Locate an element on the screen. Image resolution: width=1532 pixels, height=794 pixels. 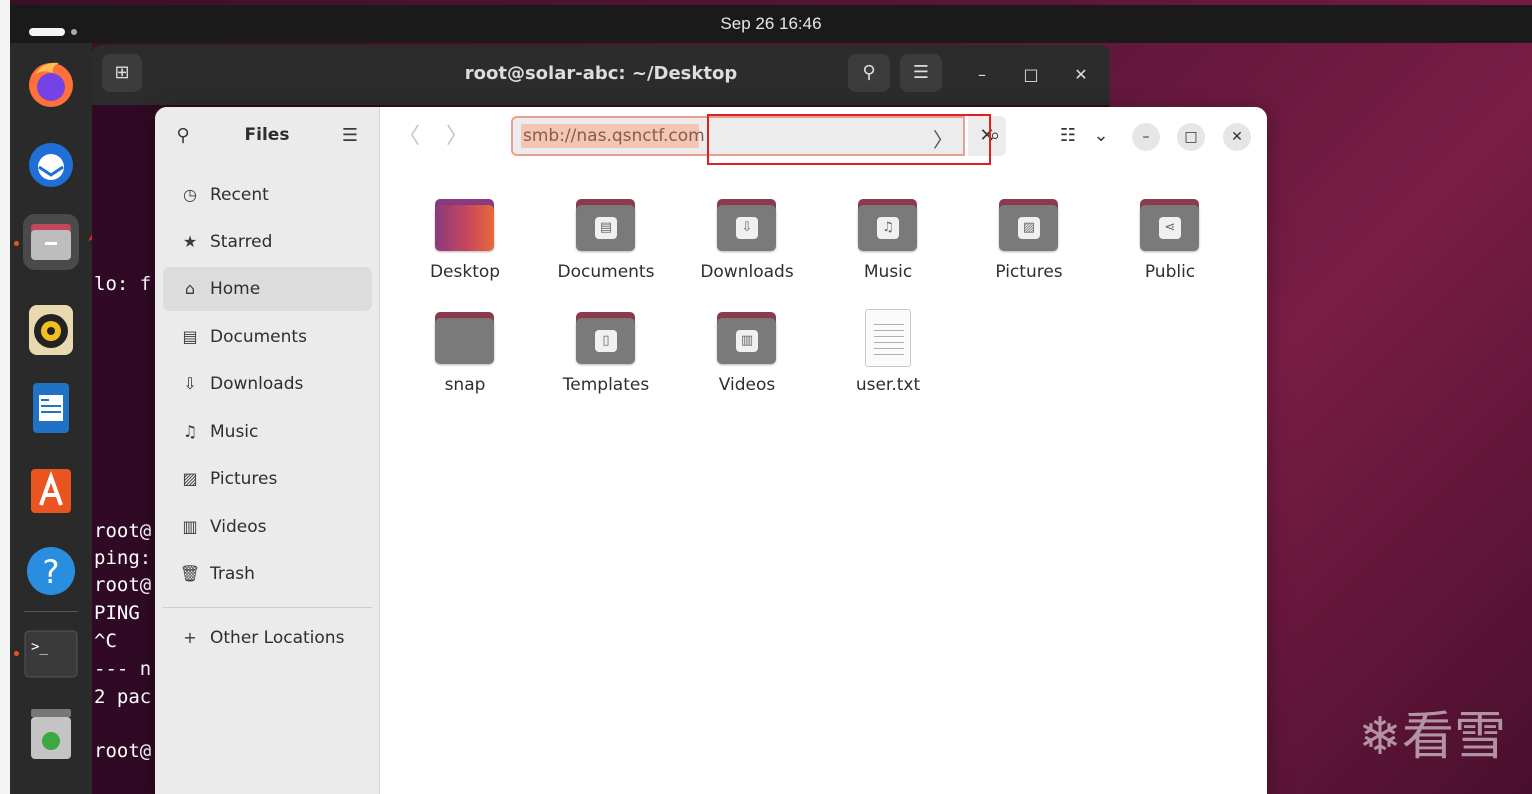
music-icon: ♫ is located at coordinates (190, 431).